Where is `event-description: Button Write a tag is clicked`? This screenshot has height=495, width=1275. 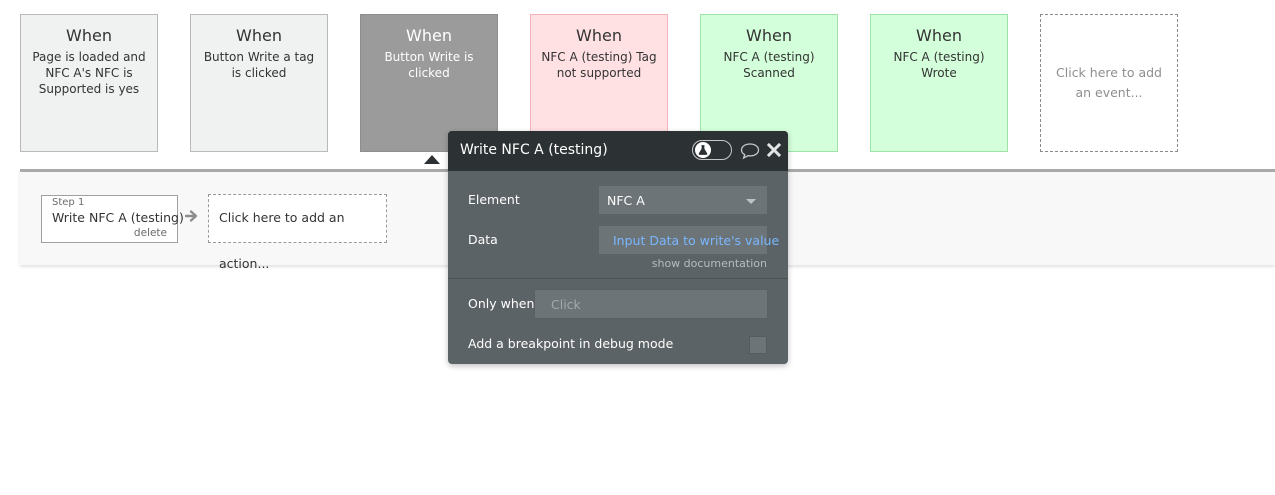 event-description: Button Write a tag is clicked is located at coordinates (259, 65).